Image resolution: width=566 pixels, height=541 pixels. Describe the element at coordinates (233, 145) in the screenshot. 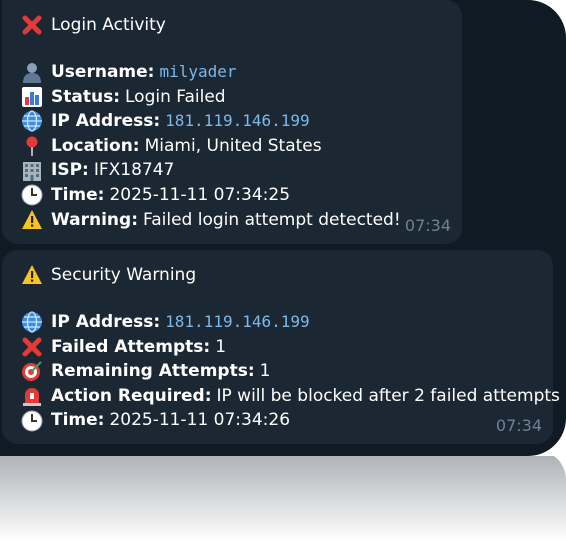

I see `location-value: Miami, United States` at that location.